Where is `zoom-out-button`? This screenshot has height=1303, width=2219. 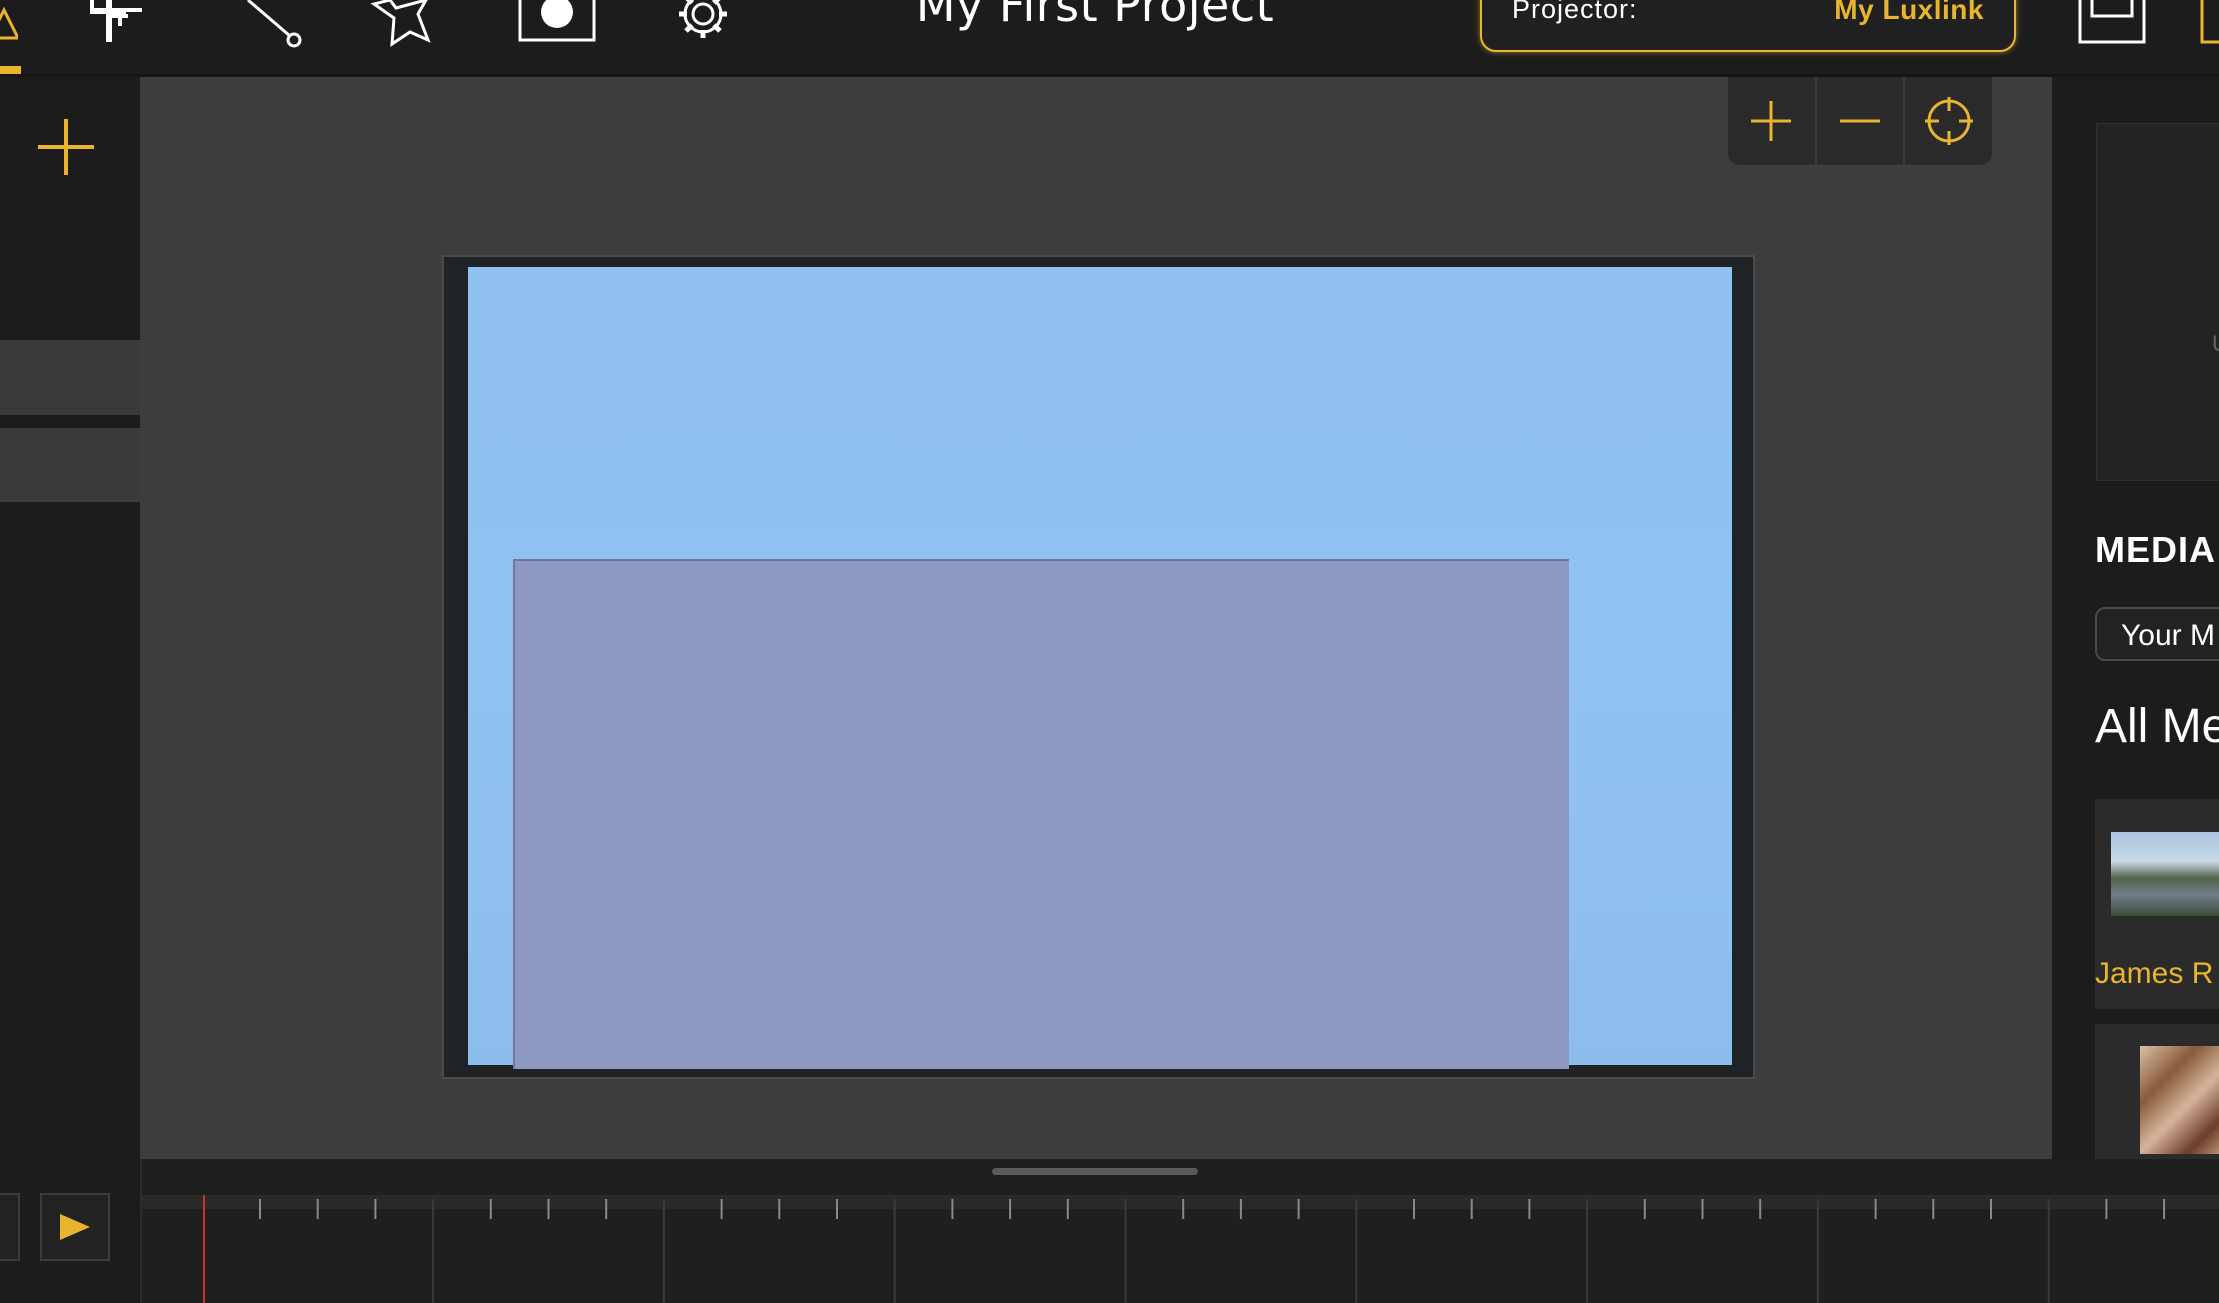
zoom-out-button is located at coordinates (1861, 121).